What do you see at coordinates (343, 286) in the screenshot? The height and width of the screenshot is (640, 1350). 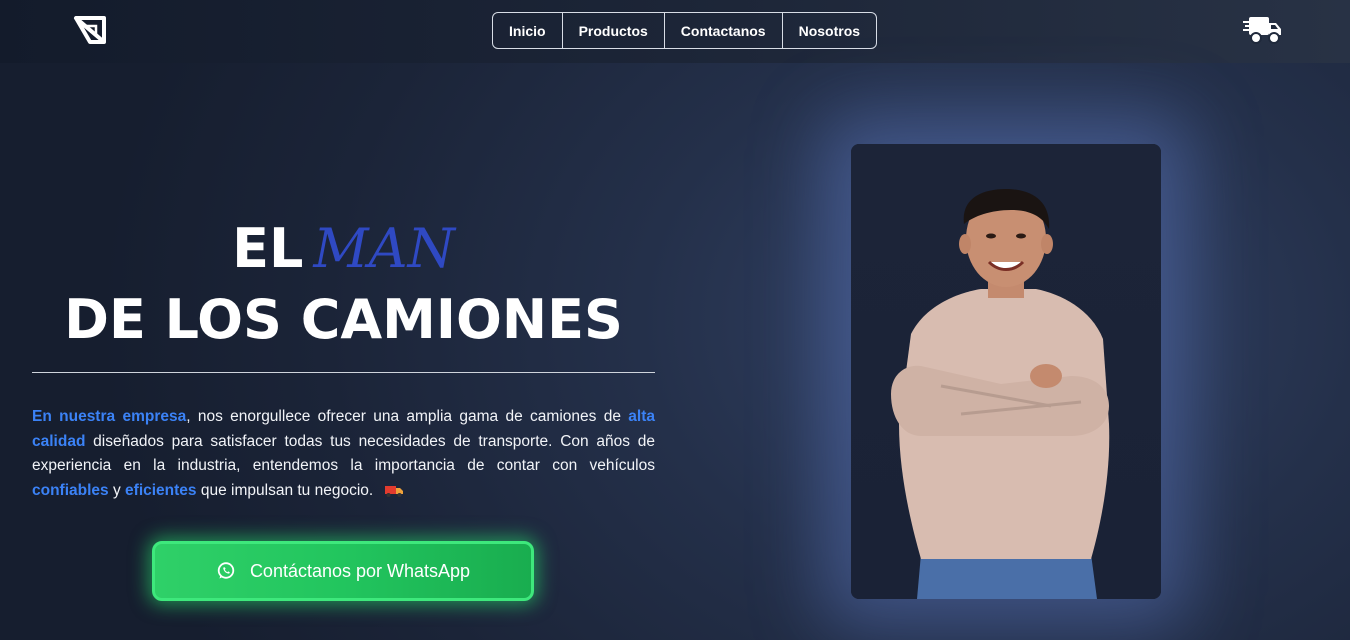 I see `hero-title: EL MAN DE LOS CAMIONES` at bounding box center [343, 286].